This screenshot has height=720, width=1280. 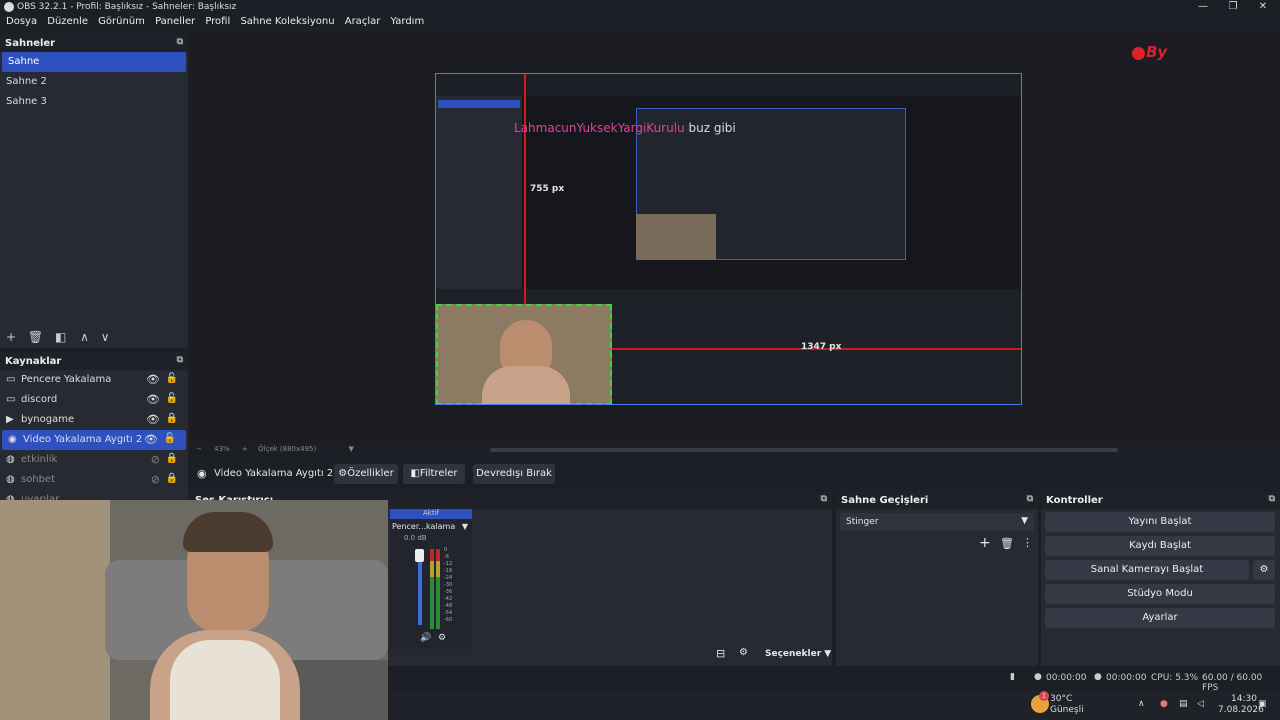 I want to click on chevron-down-icon: ▼, so click(x=350, y=449).